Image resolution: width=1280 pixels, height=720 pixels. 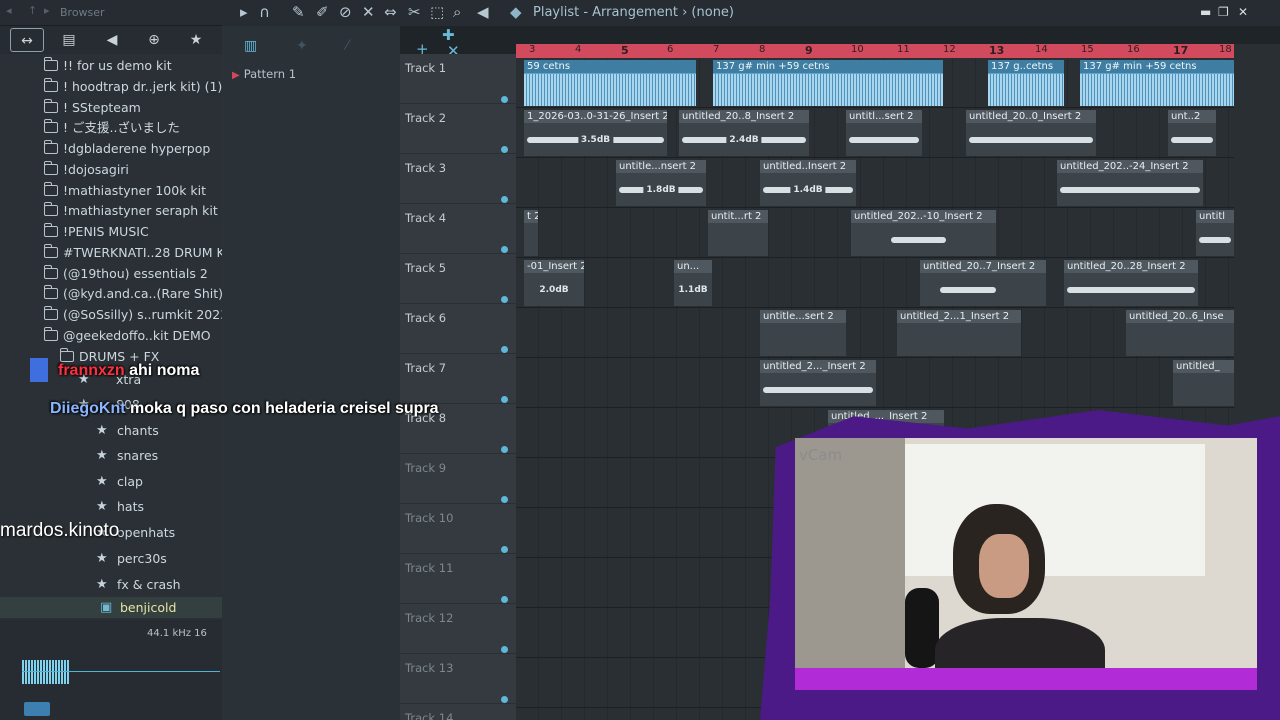 I want to click on track-header: Track 10, so click(x=458, y=529).